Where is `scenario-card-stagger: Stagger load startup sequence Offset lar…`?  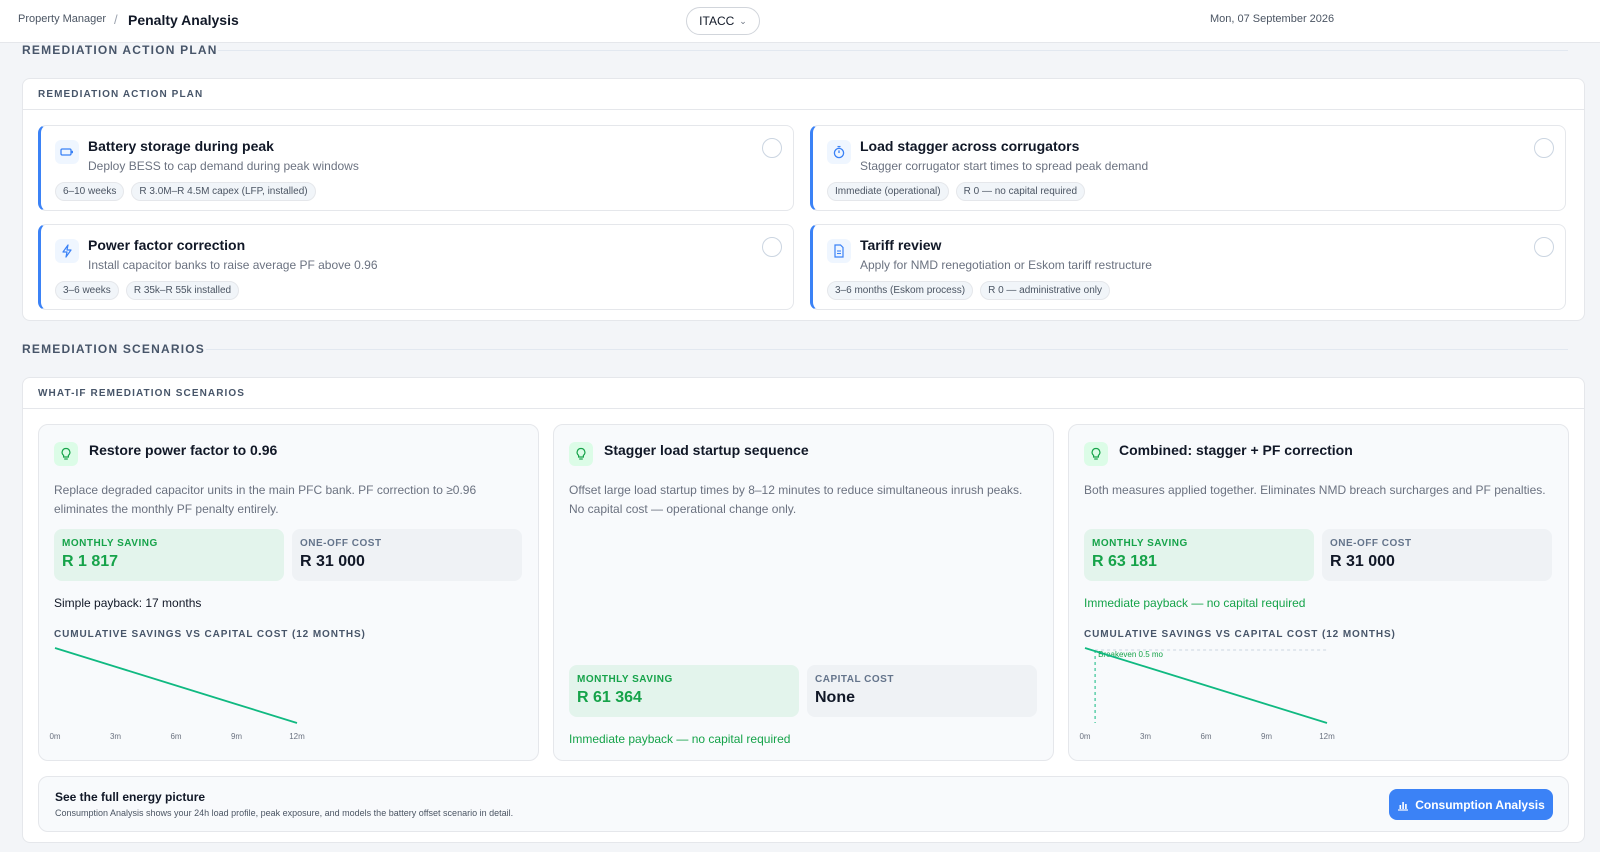 scenario-card-stagger: Stagger load startup sequence Offset lar… is located at coordinates (803, 592).